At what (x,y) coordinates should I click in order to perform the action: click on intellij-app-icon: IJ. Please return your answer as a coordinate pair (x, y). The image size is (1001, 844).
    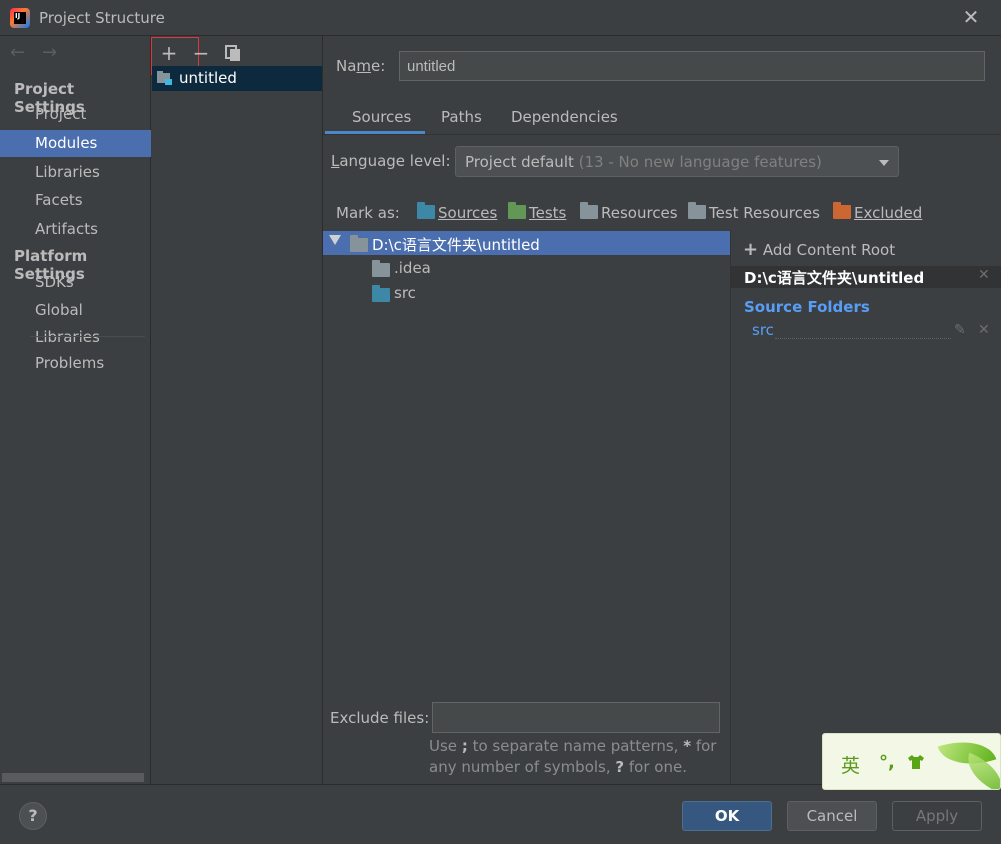
    Looking at the image, I should click on (20, 18).